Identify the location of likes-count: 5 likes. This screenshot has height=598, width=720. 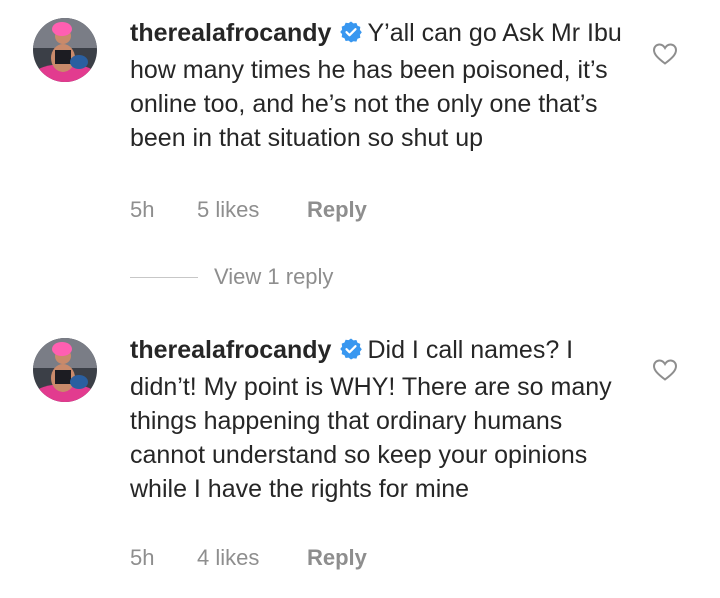
(252, 210).